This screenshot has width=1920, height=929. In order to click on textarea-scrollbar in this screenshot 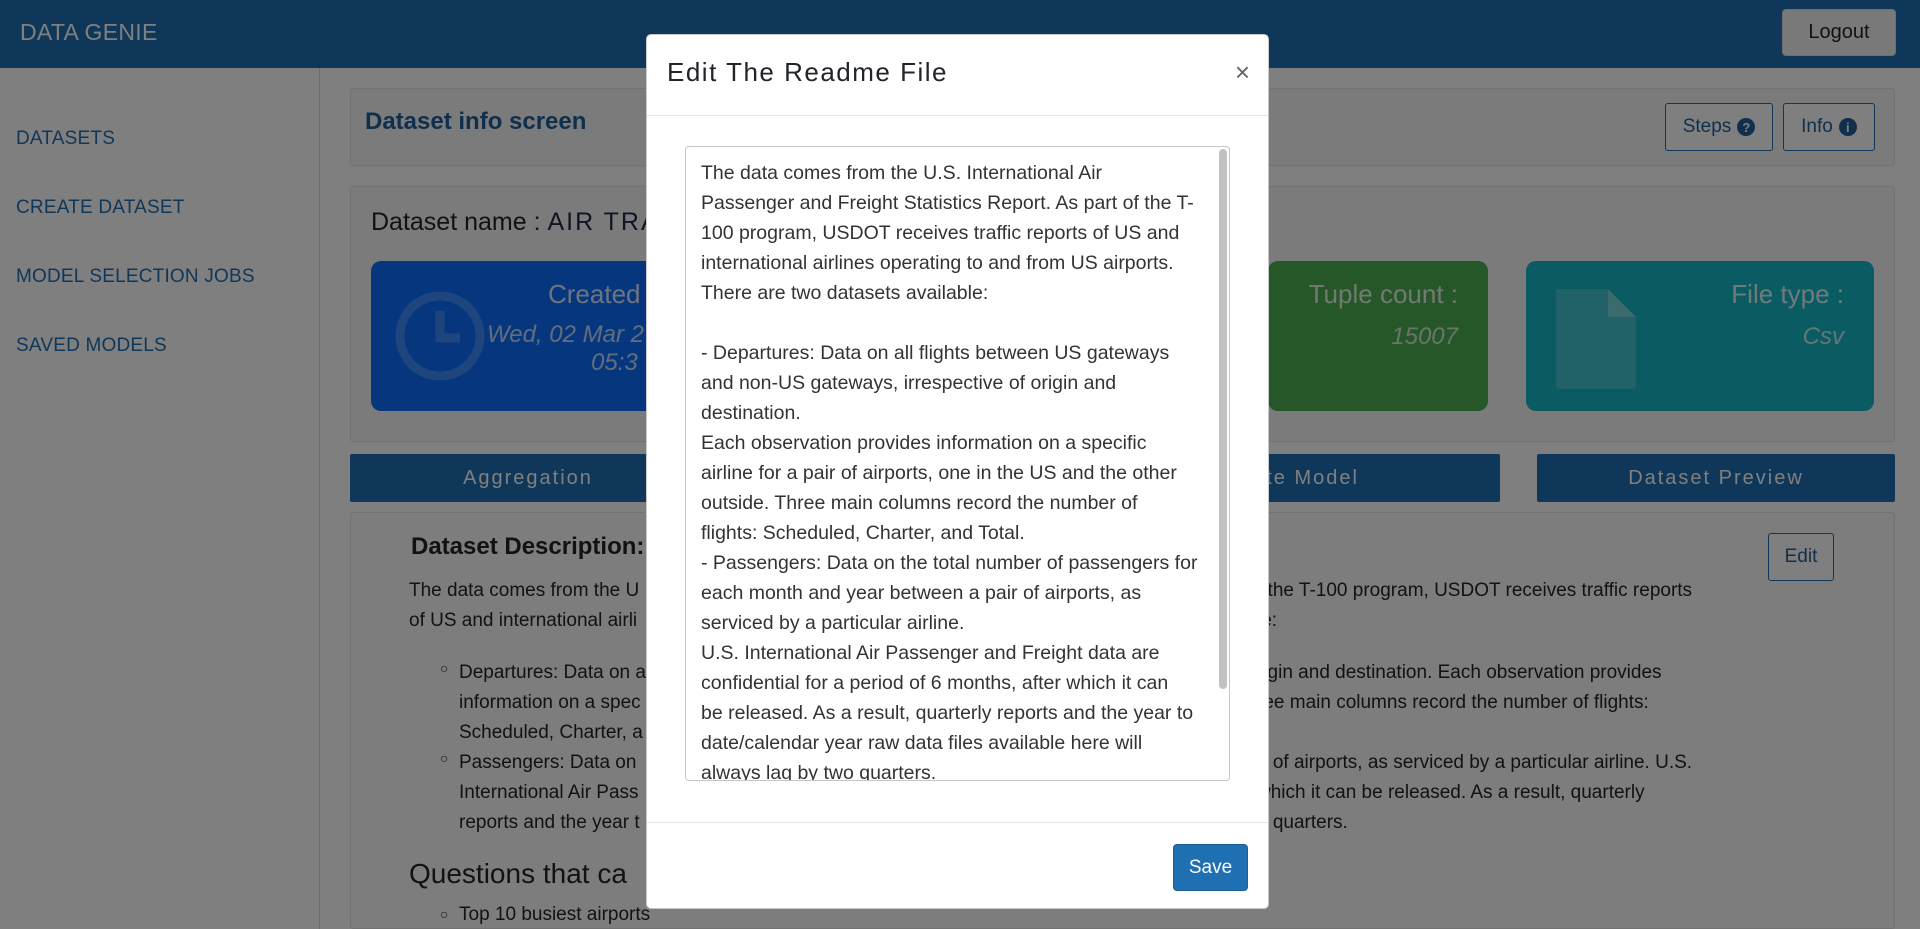, I will do `click(1223, 419)`.